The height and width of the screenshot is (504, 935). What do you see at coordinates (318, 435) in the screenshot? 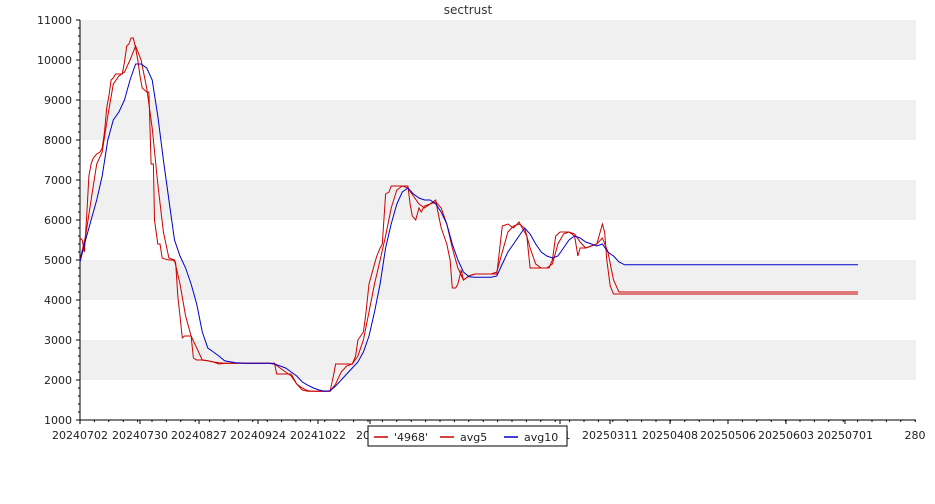
I see `x-tick-label: 20241022` at bounding box center [318, 435].